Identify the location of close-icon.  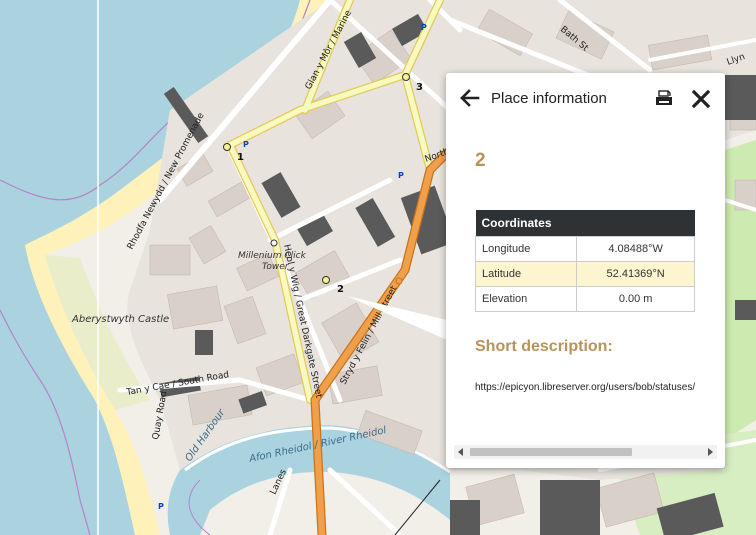
(701, 99).